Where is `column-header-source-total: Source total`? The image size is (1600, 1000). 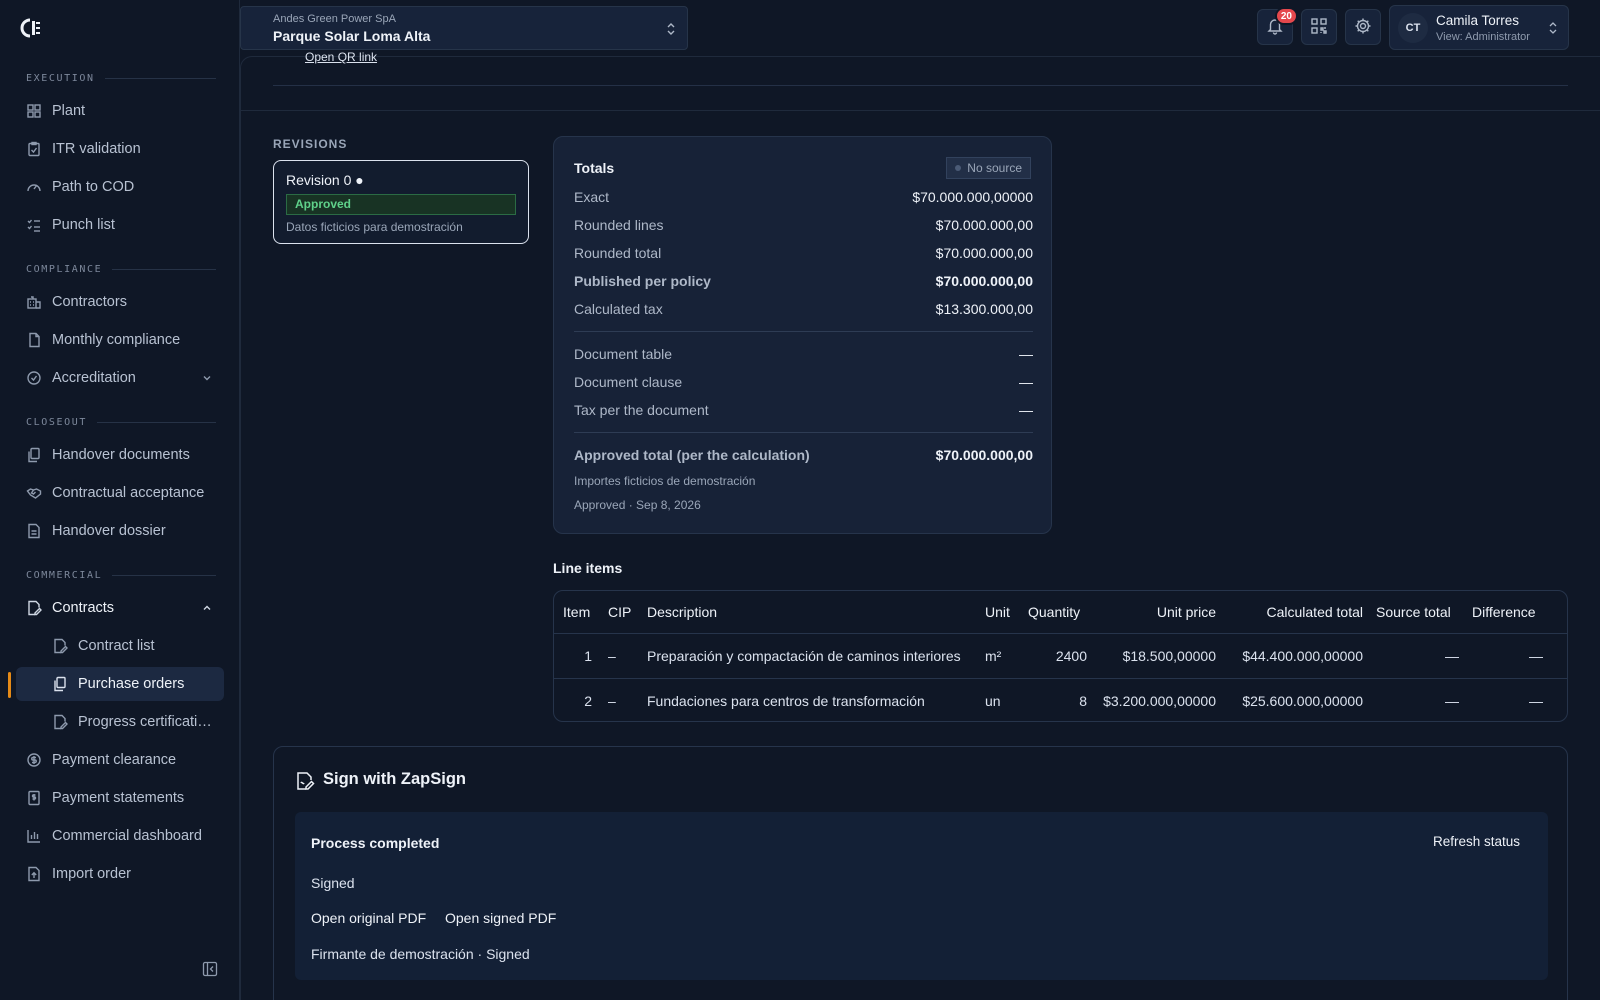
column-header-source-total: Source total is located at coordinates (1413, 612).